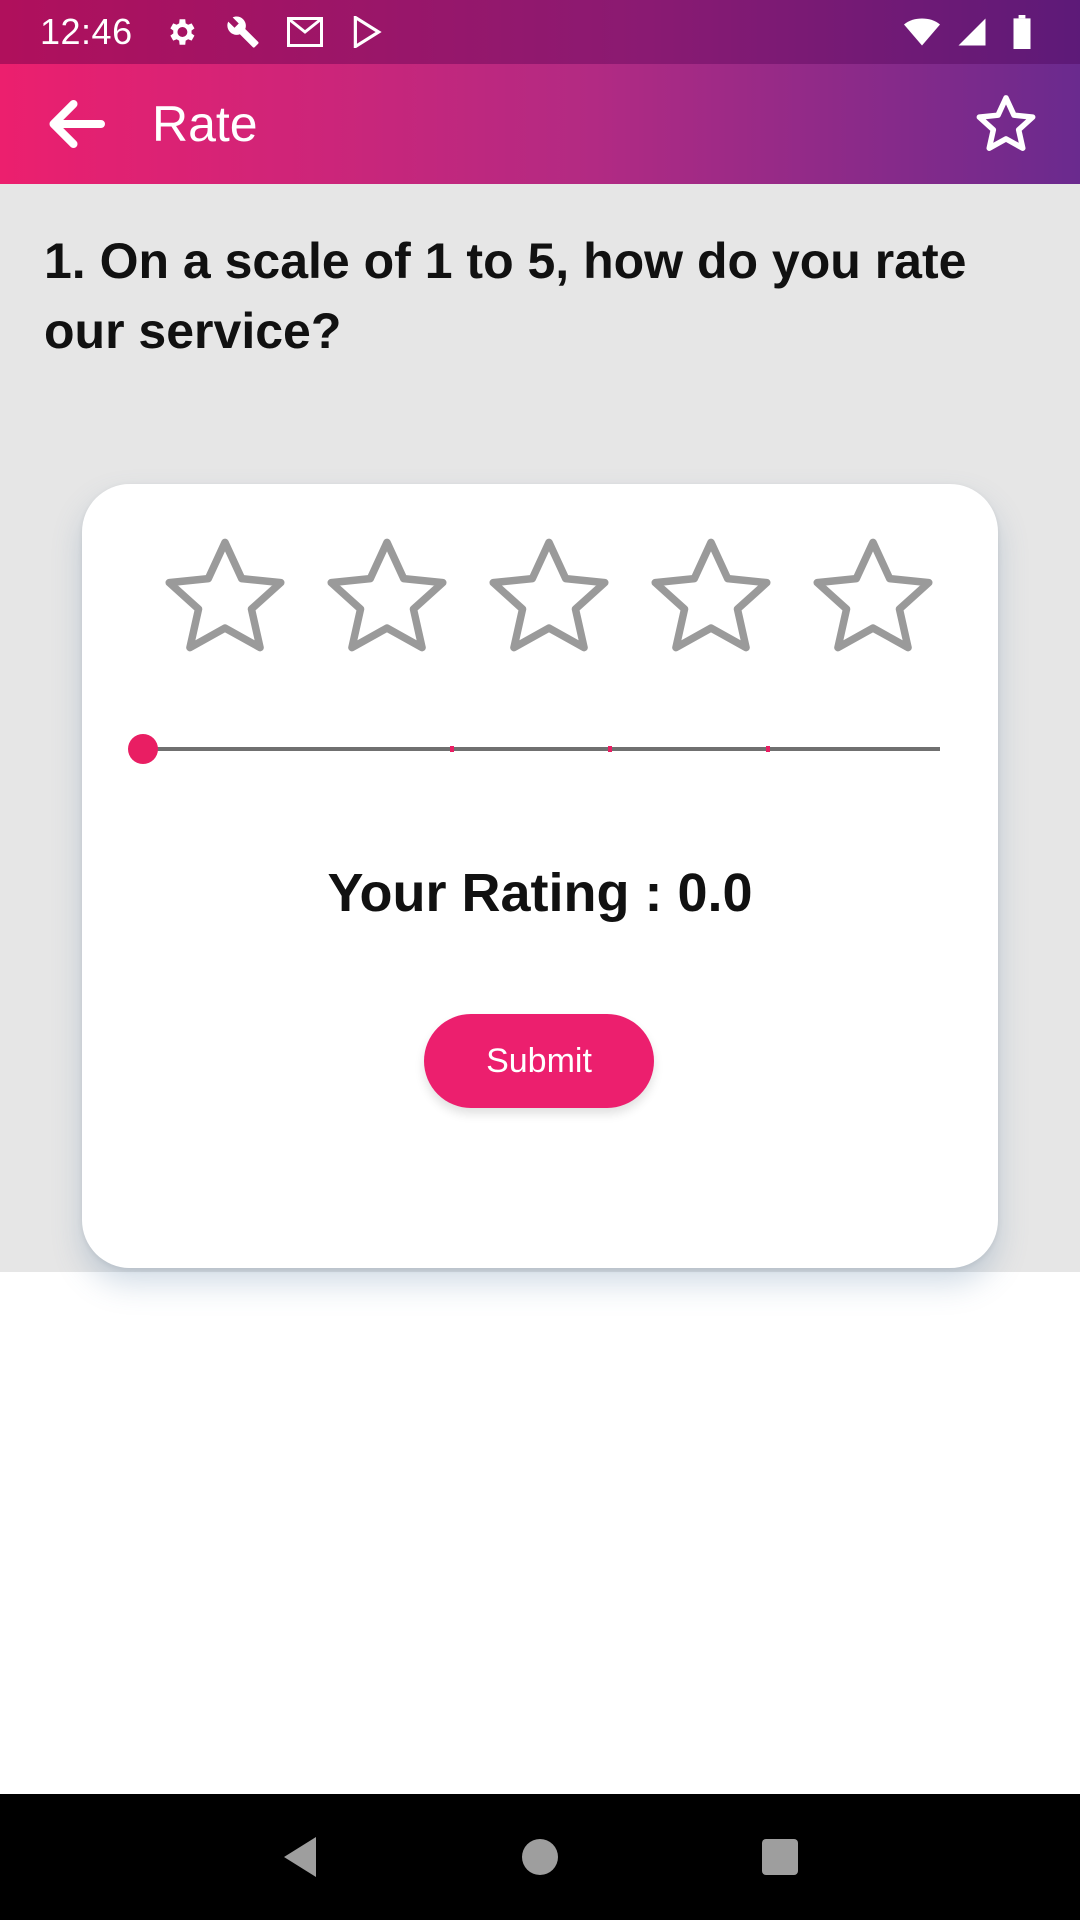  I want to click on rating-slider, so click(534, 749).